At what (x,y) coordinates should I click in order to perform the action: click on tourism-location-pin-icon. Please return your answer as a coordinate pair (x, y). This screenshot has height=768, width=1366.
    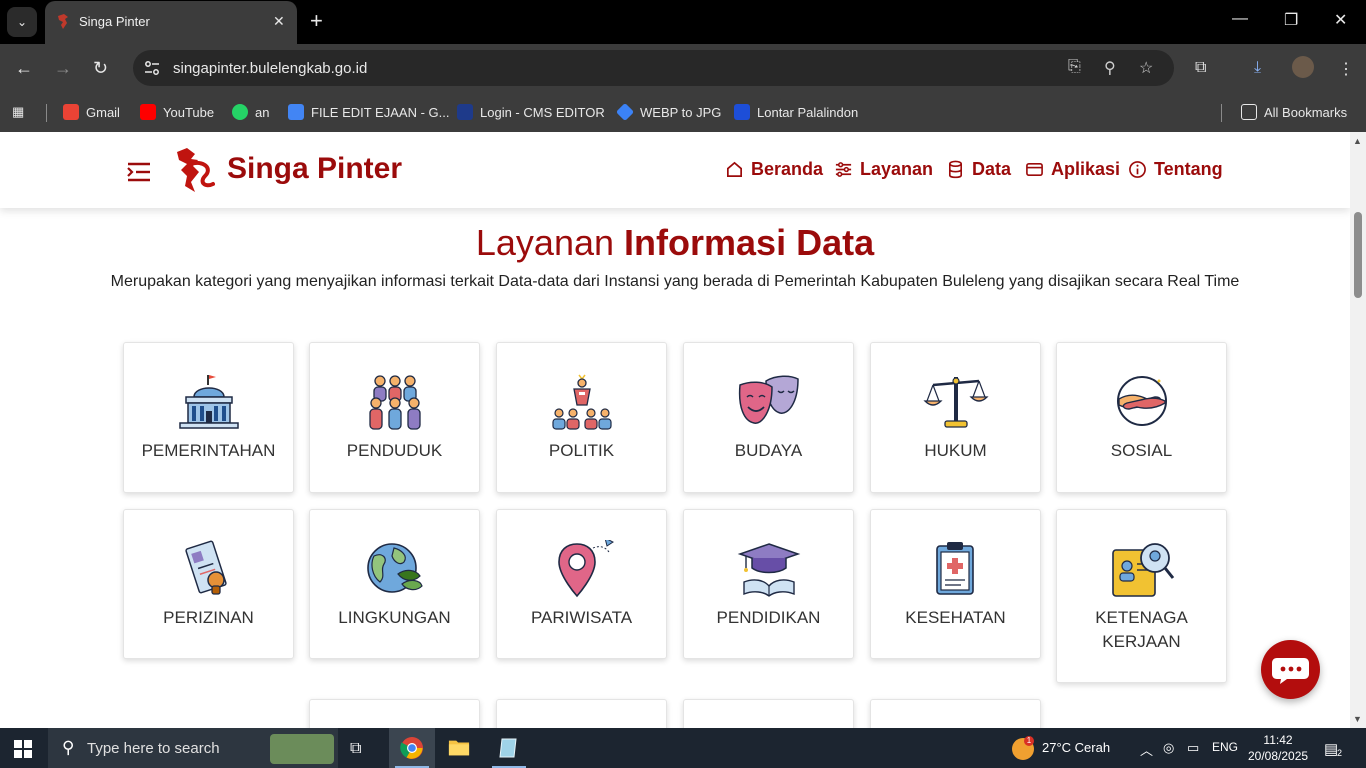
    Looking at the image, I should click on (586, 569).